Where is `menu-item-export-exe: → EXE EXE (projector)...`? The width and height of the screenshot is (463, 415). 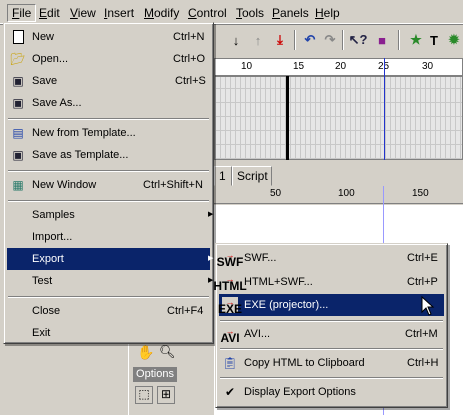
menu-item-export-exe: → EXE EXE (projector)... is located at coordinates (331, 305).